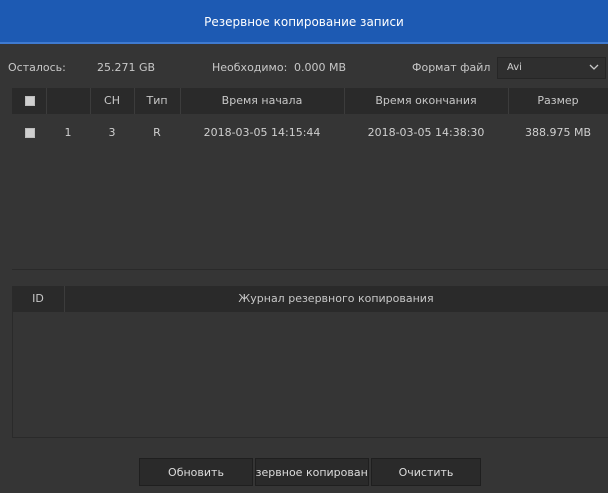  Describe the element at coordinates (112, 132) in the screenshot. I see `row-channel: 3` at that location.